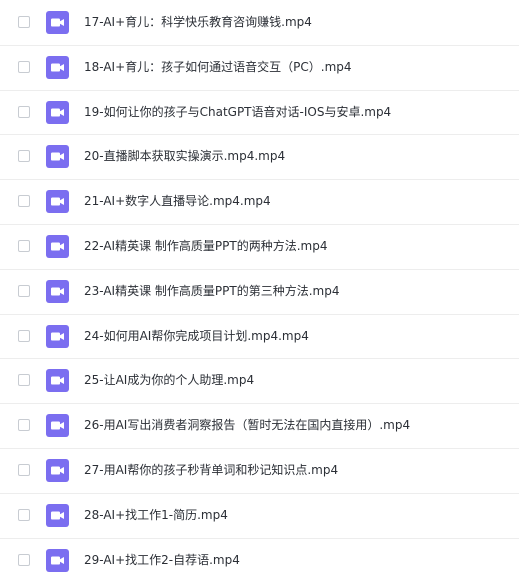 The width and height of the screenshot is (519, 582). What do you see at coordinates (198, 22) in the screenshot?
I see `file-name: 17-AI+育儿：科学快乐教育咨询赚钱.mp4` at bounding box center [198, 22].